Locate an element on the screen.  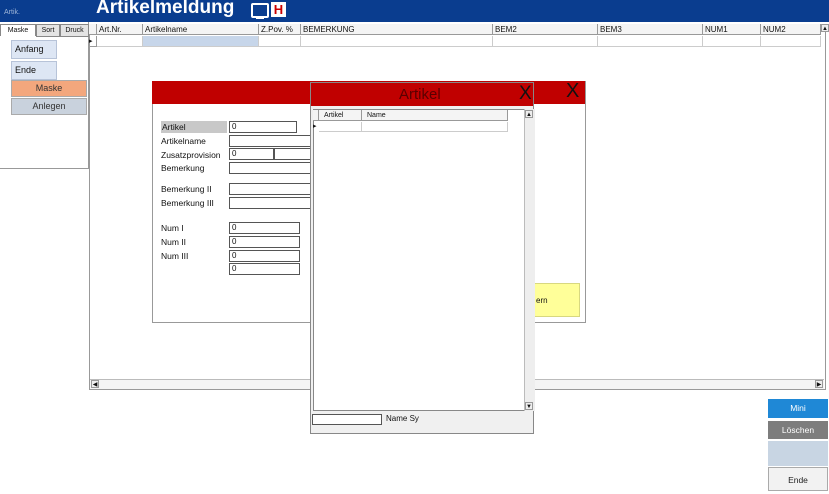
ende-bottom-button: Ende is located at coordinates (798, 479).